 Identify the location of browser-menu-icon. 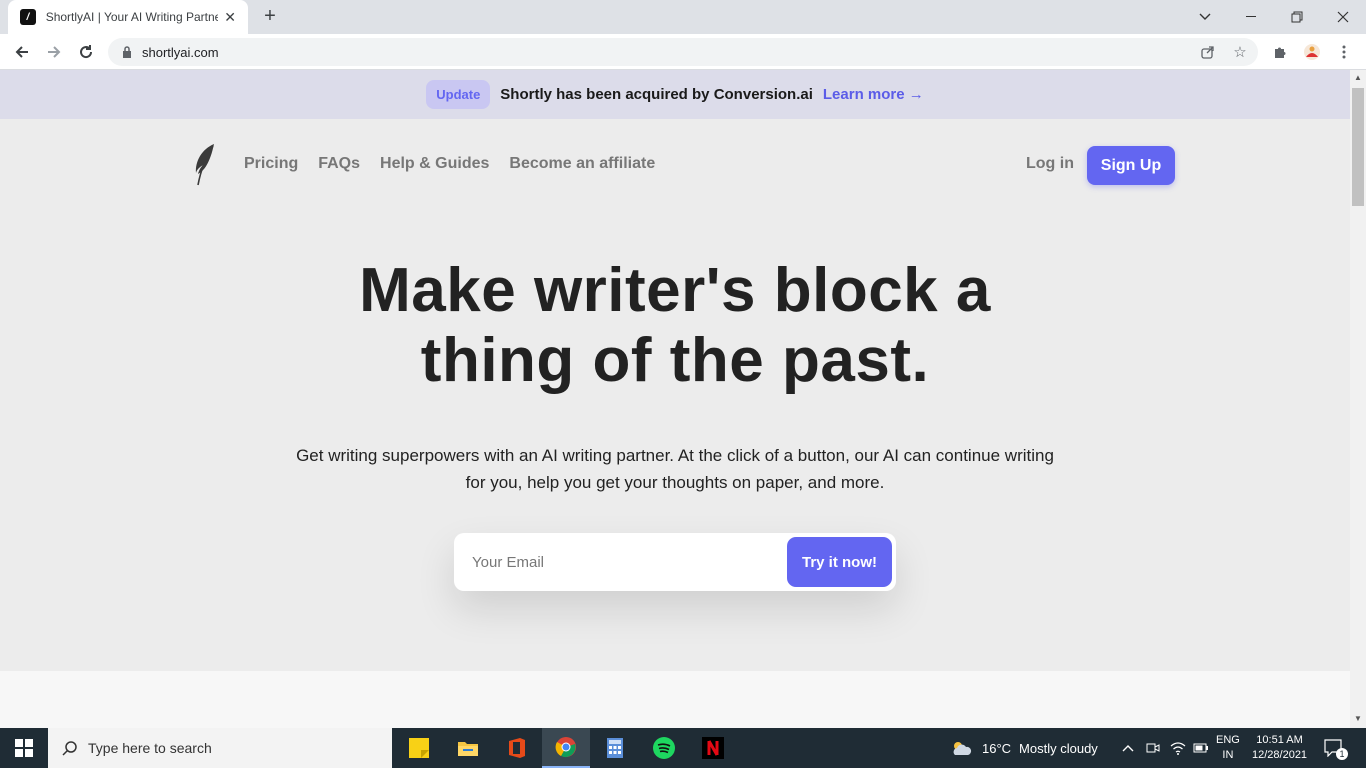
(1344, 52).